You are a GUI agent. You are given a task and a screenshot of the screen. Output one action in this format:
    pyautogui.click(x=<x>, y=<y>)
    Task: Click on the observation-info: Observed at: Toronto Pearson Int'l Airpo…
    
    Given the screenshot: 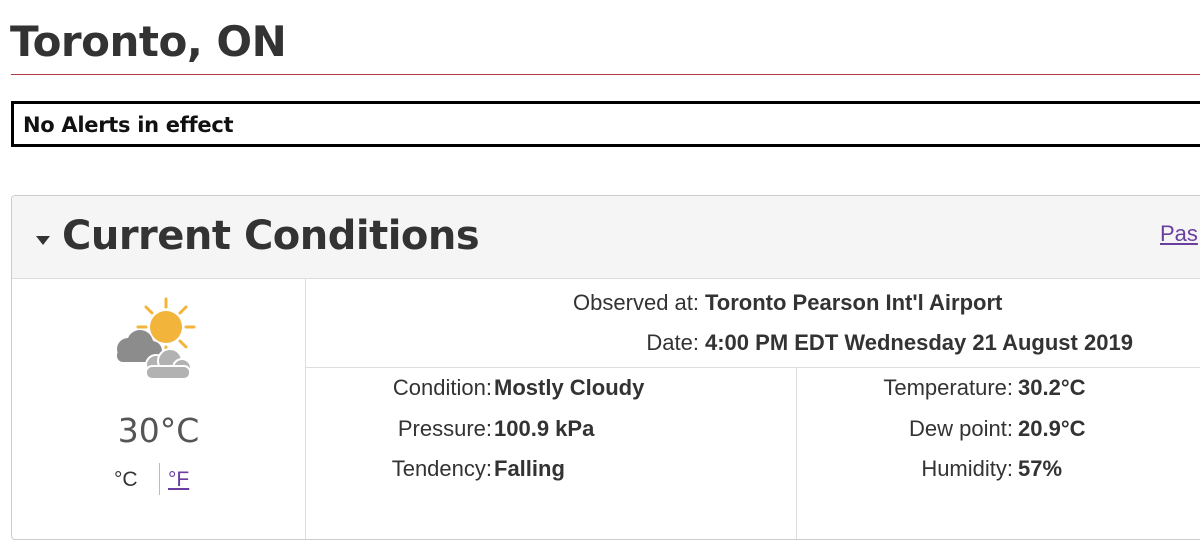 What is the action you would take?
    pyautogui.click(x=753, y=323)
    